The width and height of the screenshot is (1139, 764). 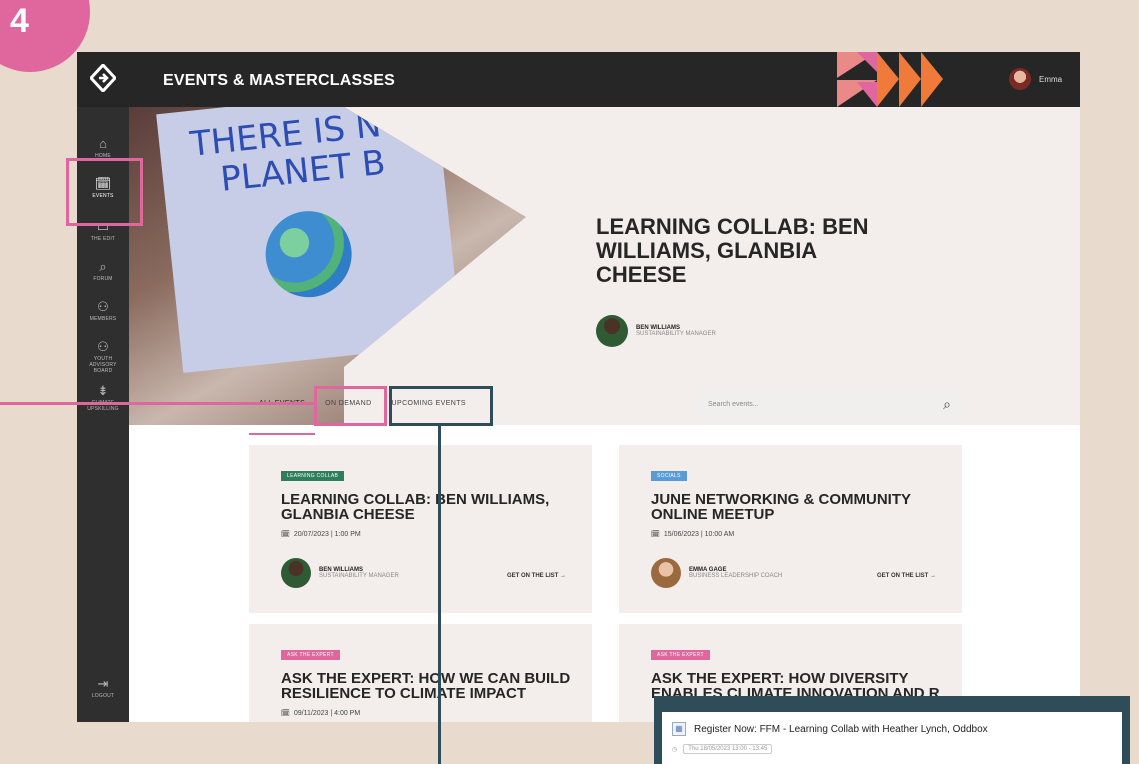 What do you see at coordinates (103, 306) in the screenshot?
I see `members-icon: ⚇` at bounding box center [103, 306].